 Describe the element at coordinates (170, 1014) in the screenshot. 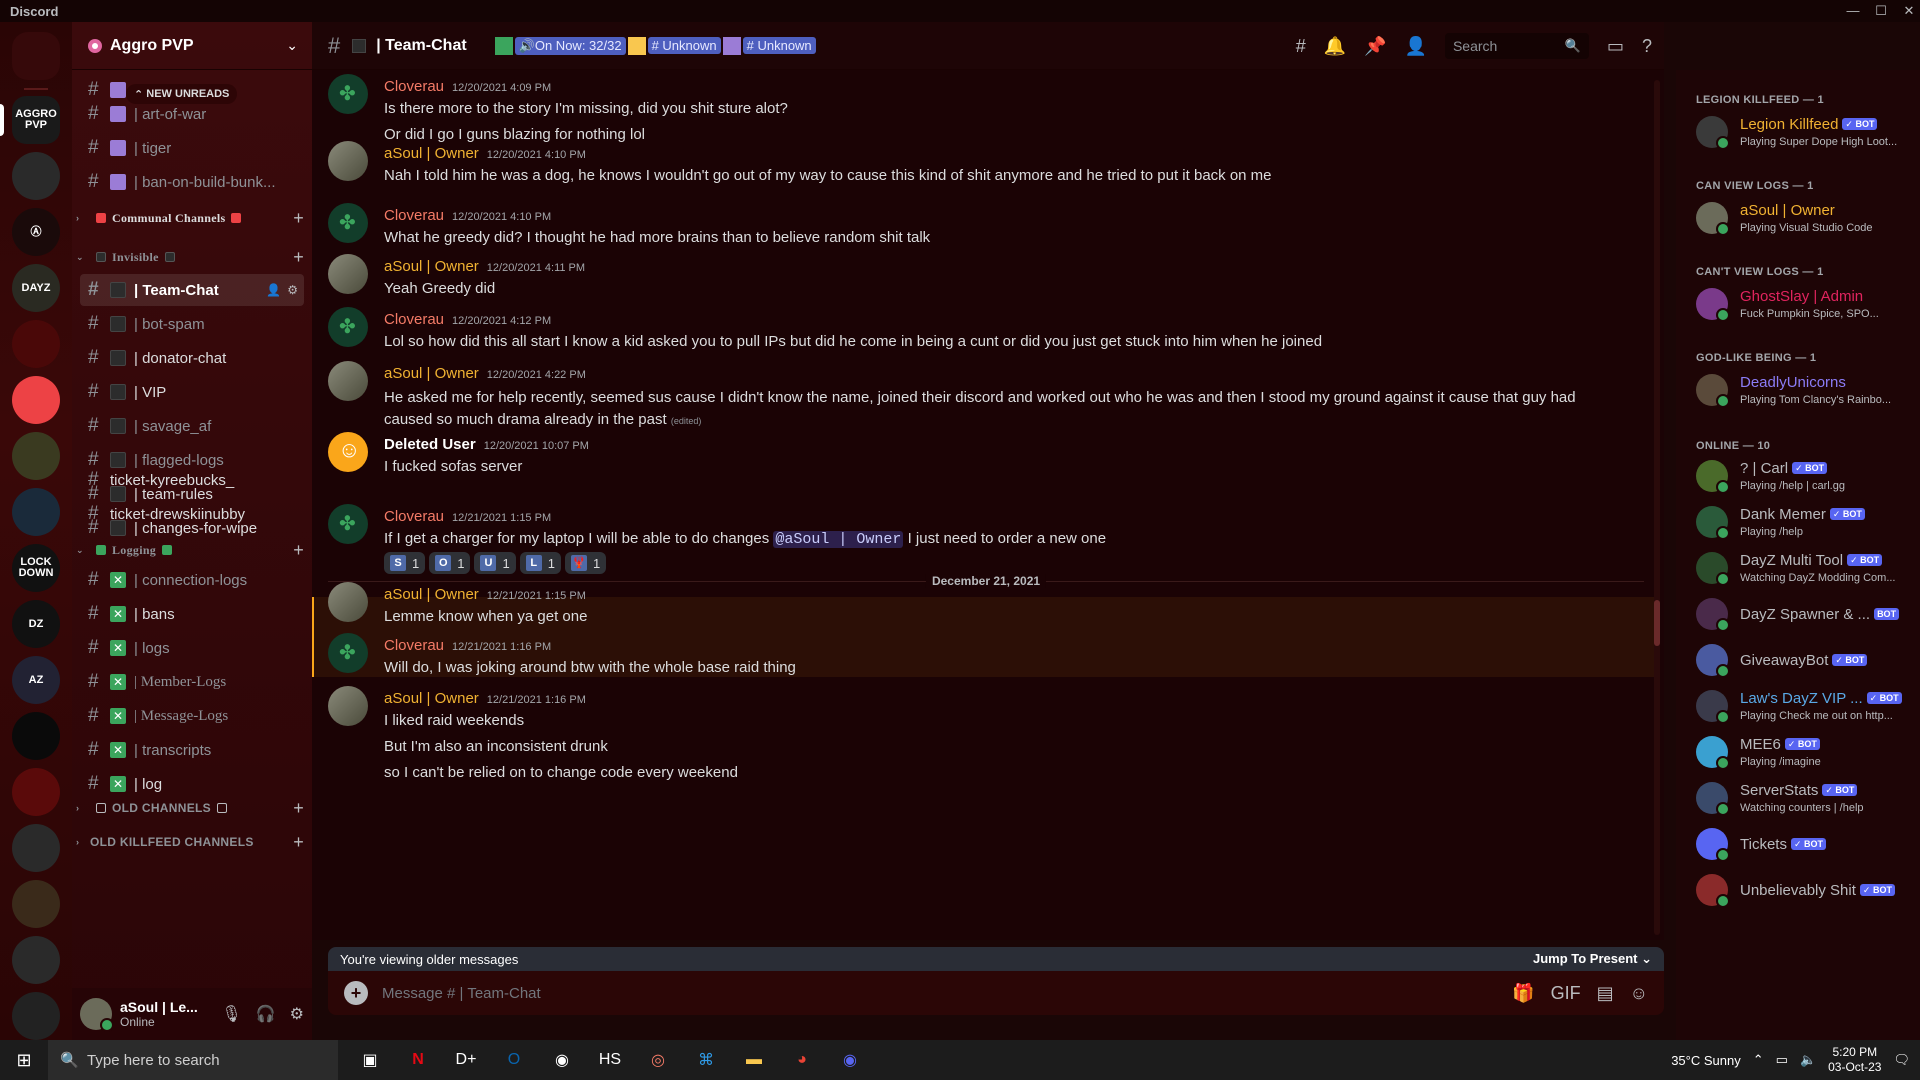

I see `user-info: aSoul | Le... Online` at that location.